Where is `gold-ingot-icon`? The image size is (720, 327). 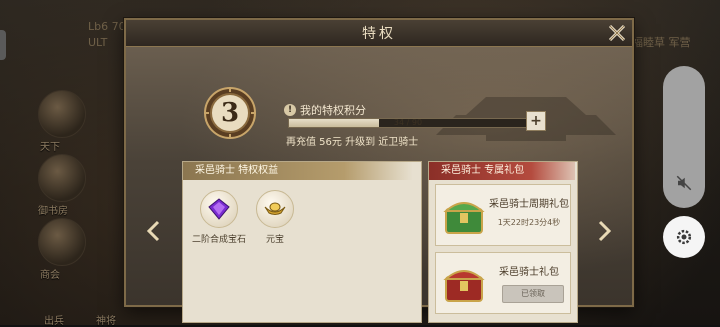
gold-ingot-icon is located at coordinates (275, 209).